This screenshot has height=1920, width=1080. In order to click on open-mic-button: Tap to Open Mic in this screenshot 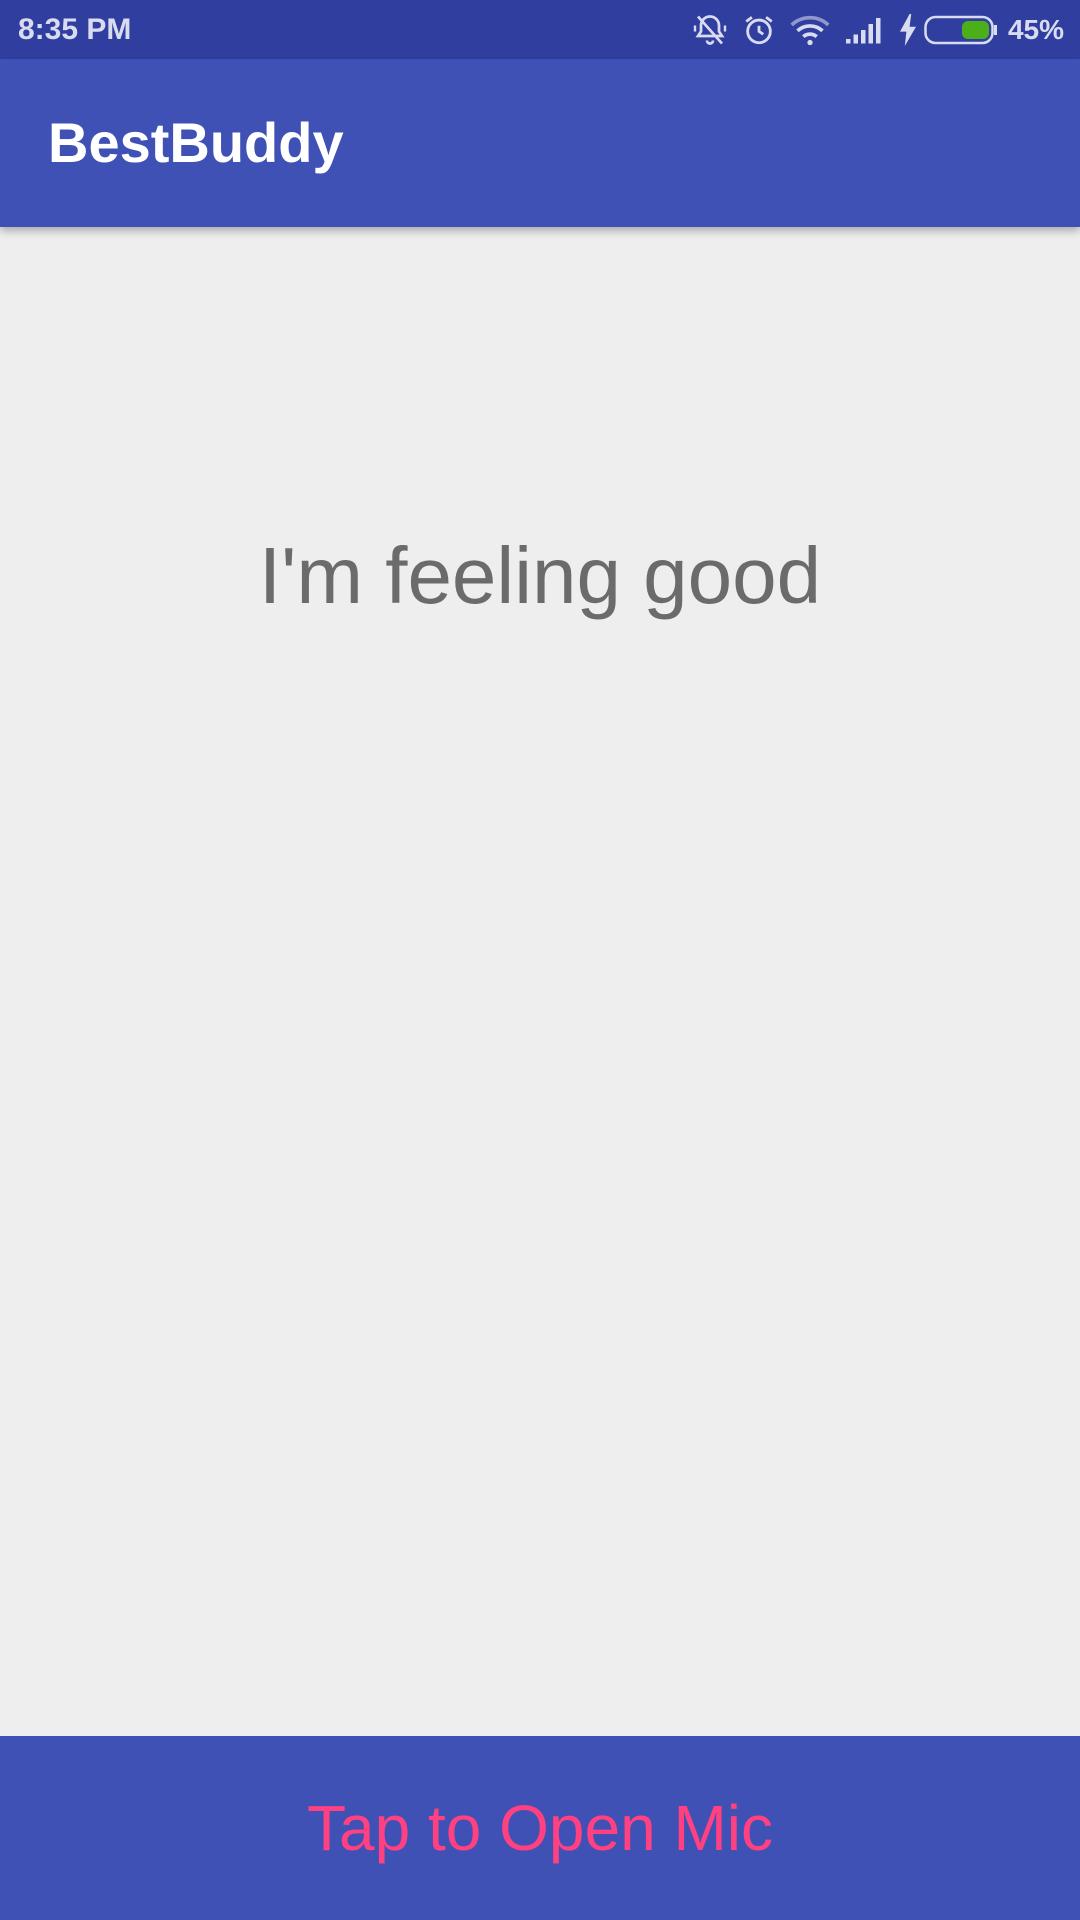, I will do `click(540, 1828)`.